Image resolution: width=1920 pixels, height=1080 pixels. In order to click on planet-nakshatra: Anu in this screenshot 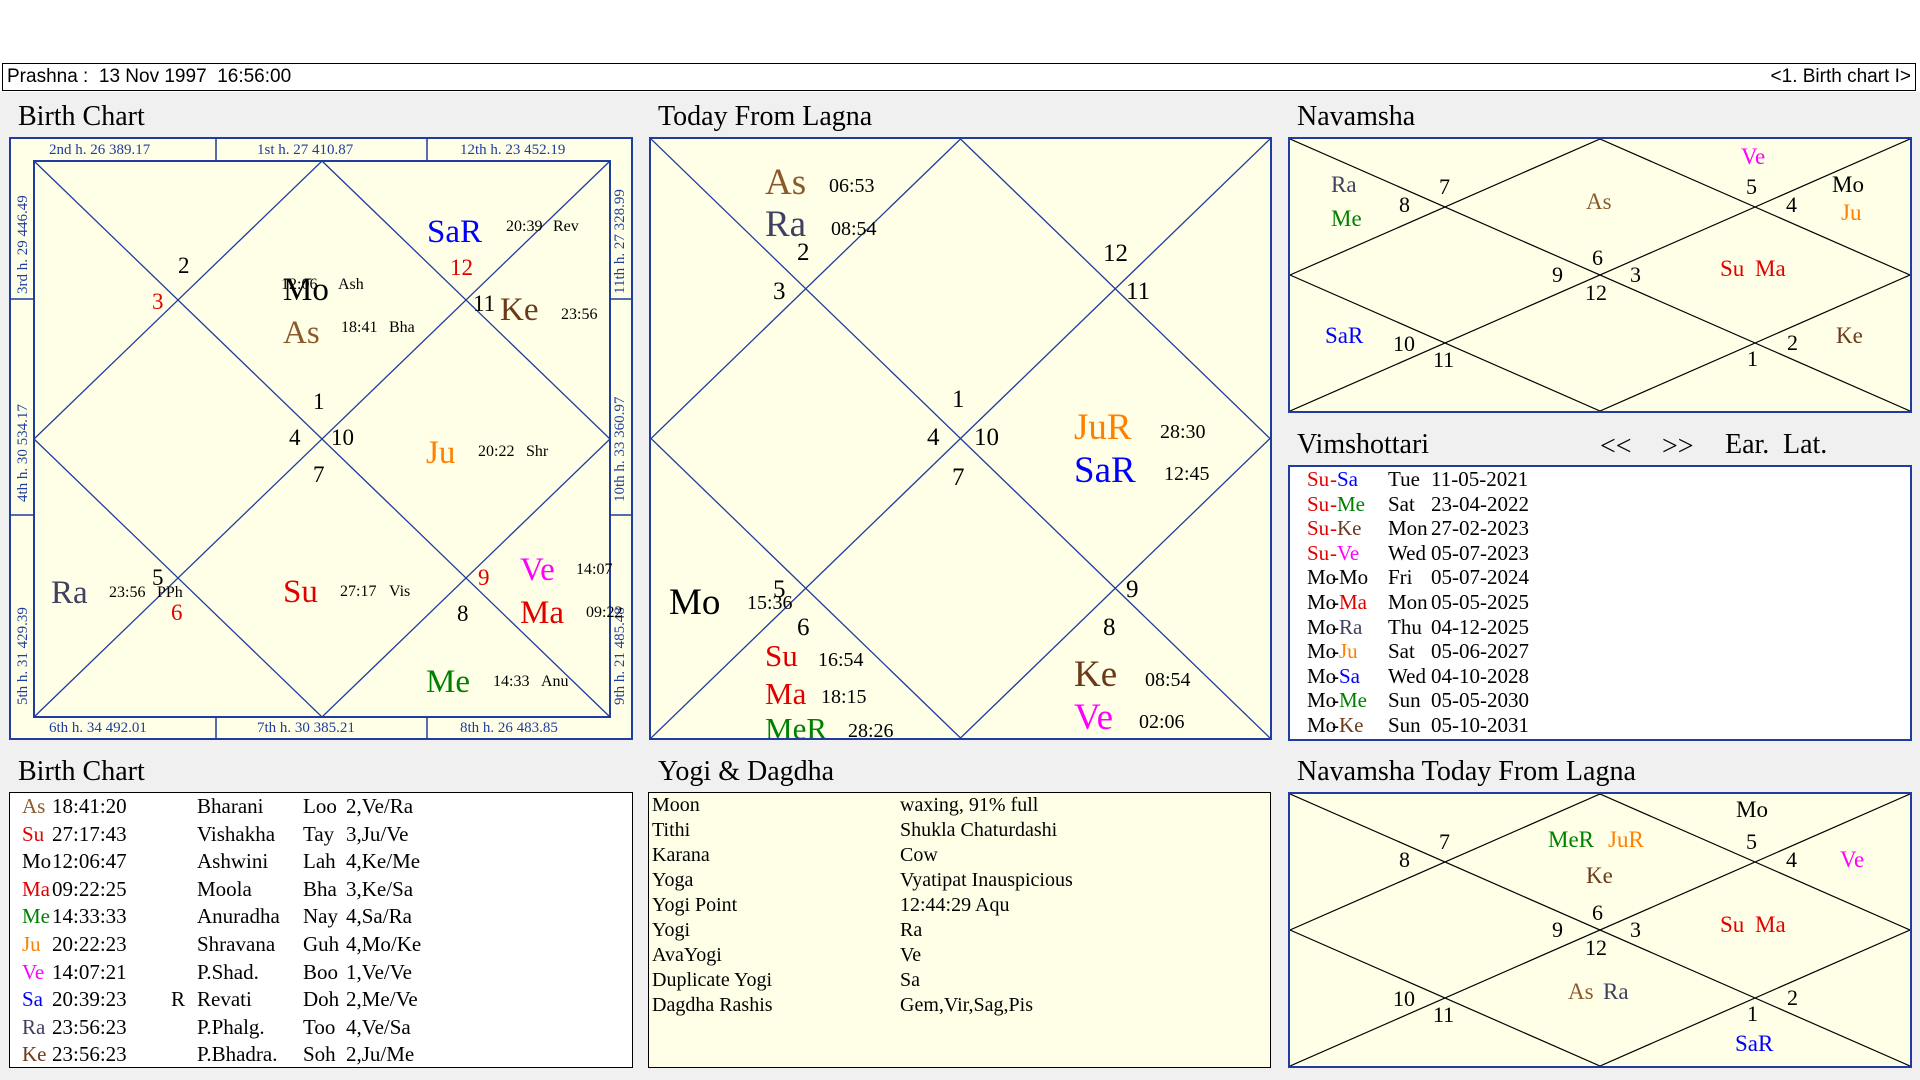, I will do `click(555, 681)`.